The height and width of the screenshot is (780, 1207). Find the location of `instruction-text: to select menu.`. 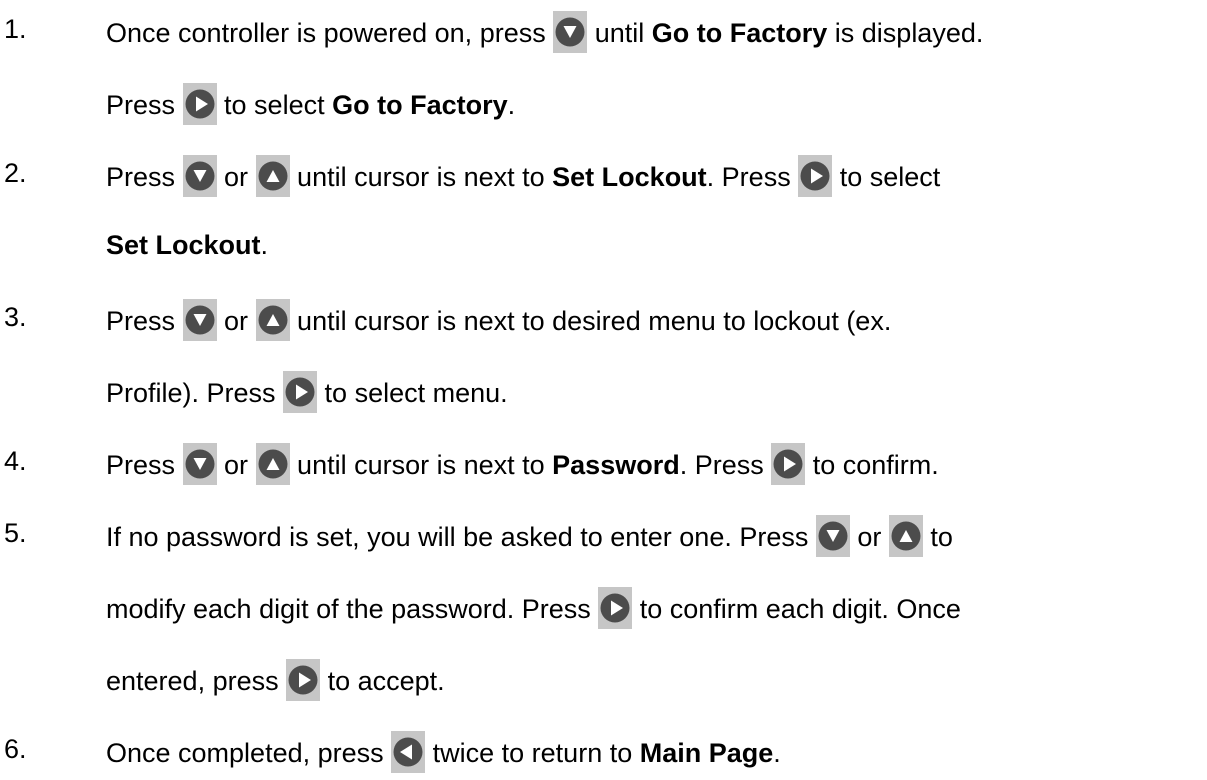

instruction-text: to select menu. is located at coordinates (412, 393).